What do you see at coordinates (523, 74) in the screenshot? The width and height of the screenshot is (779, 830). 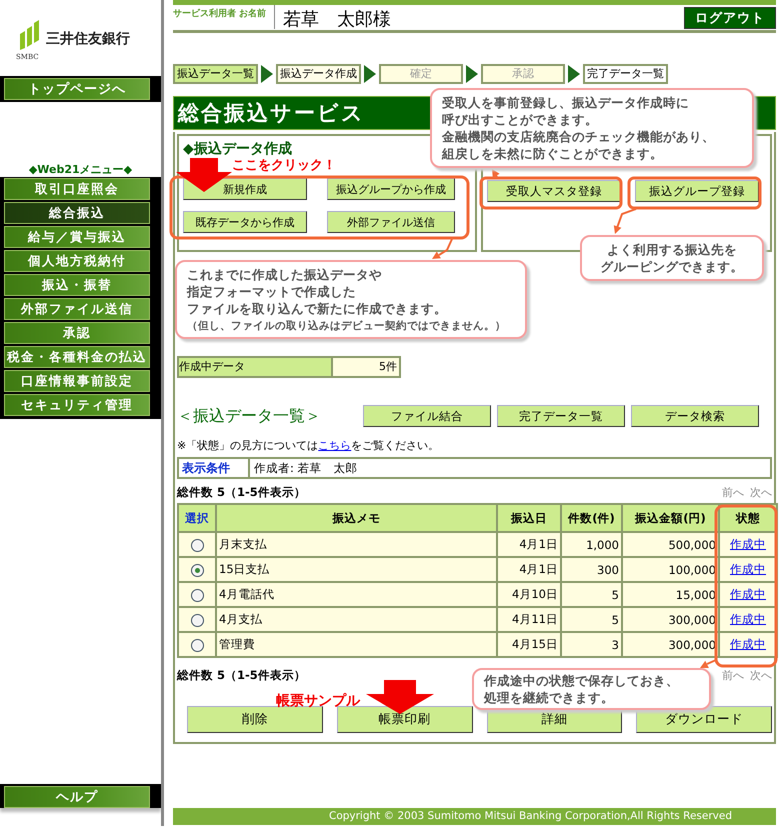 I see `step-label: 承認` at bounding box center [523, 74].